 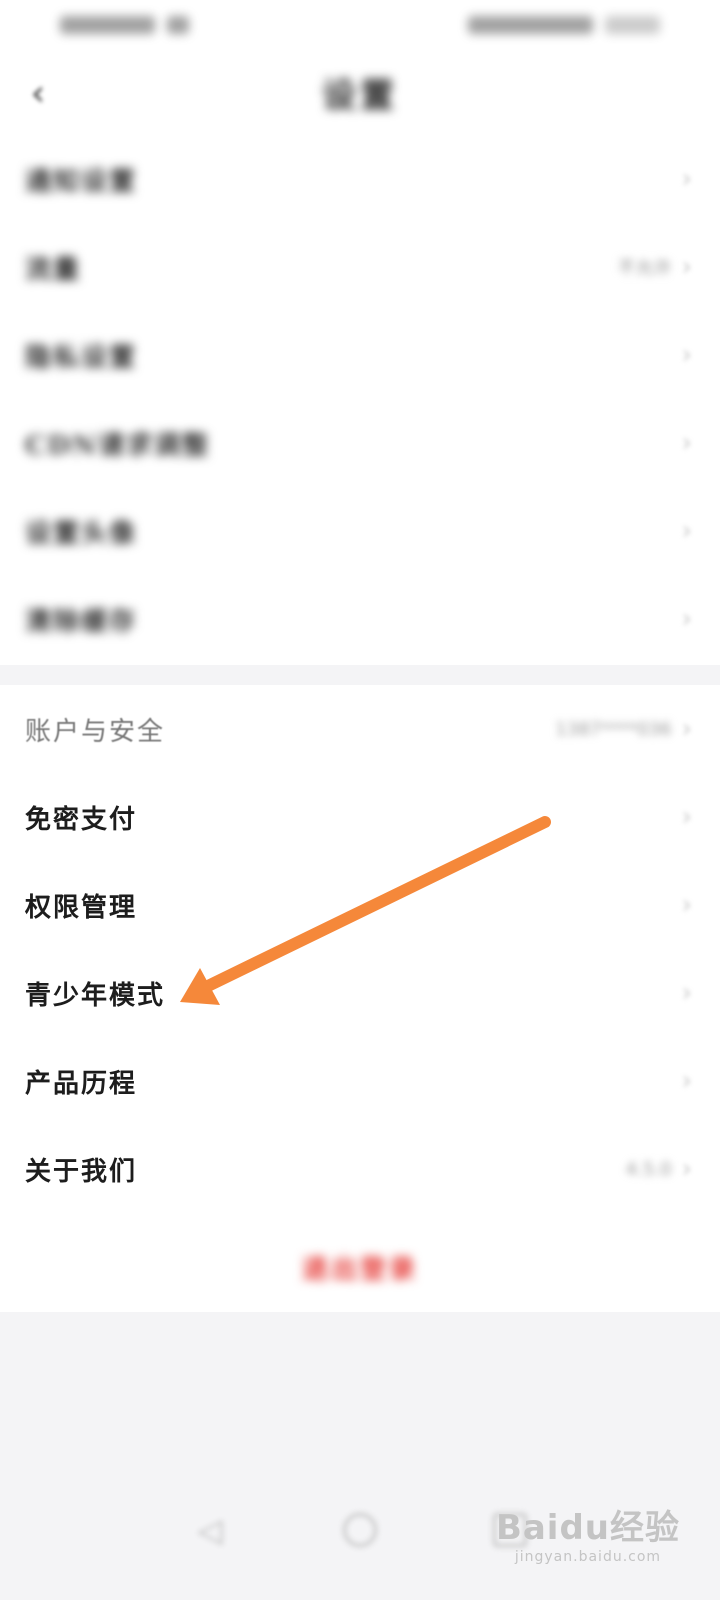 What do you see at coordinates (360, 179) in the screenshot?
I see `settings-row: 通知设置 ›` at bounding box center [360, 179].